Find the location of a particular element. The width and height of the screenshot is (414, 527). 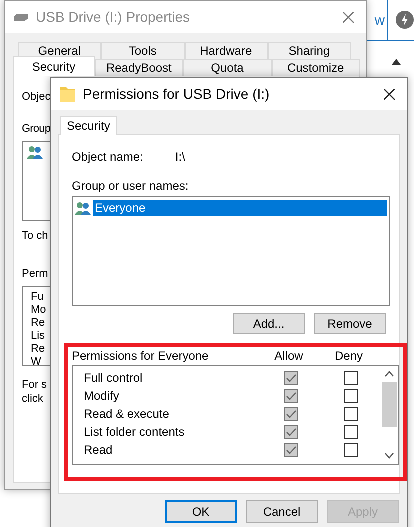

footer-text: For s is located at coordinates (35, 385).